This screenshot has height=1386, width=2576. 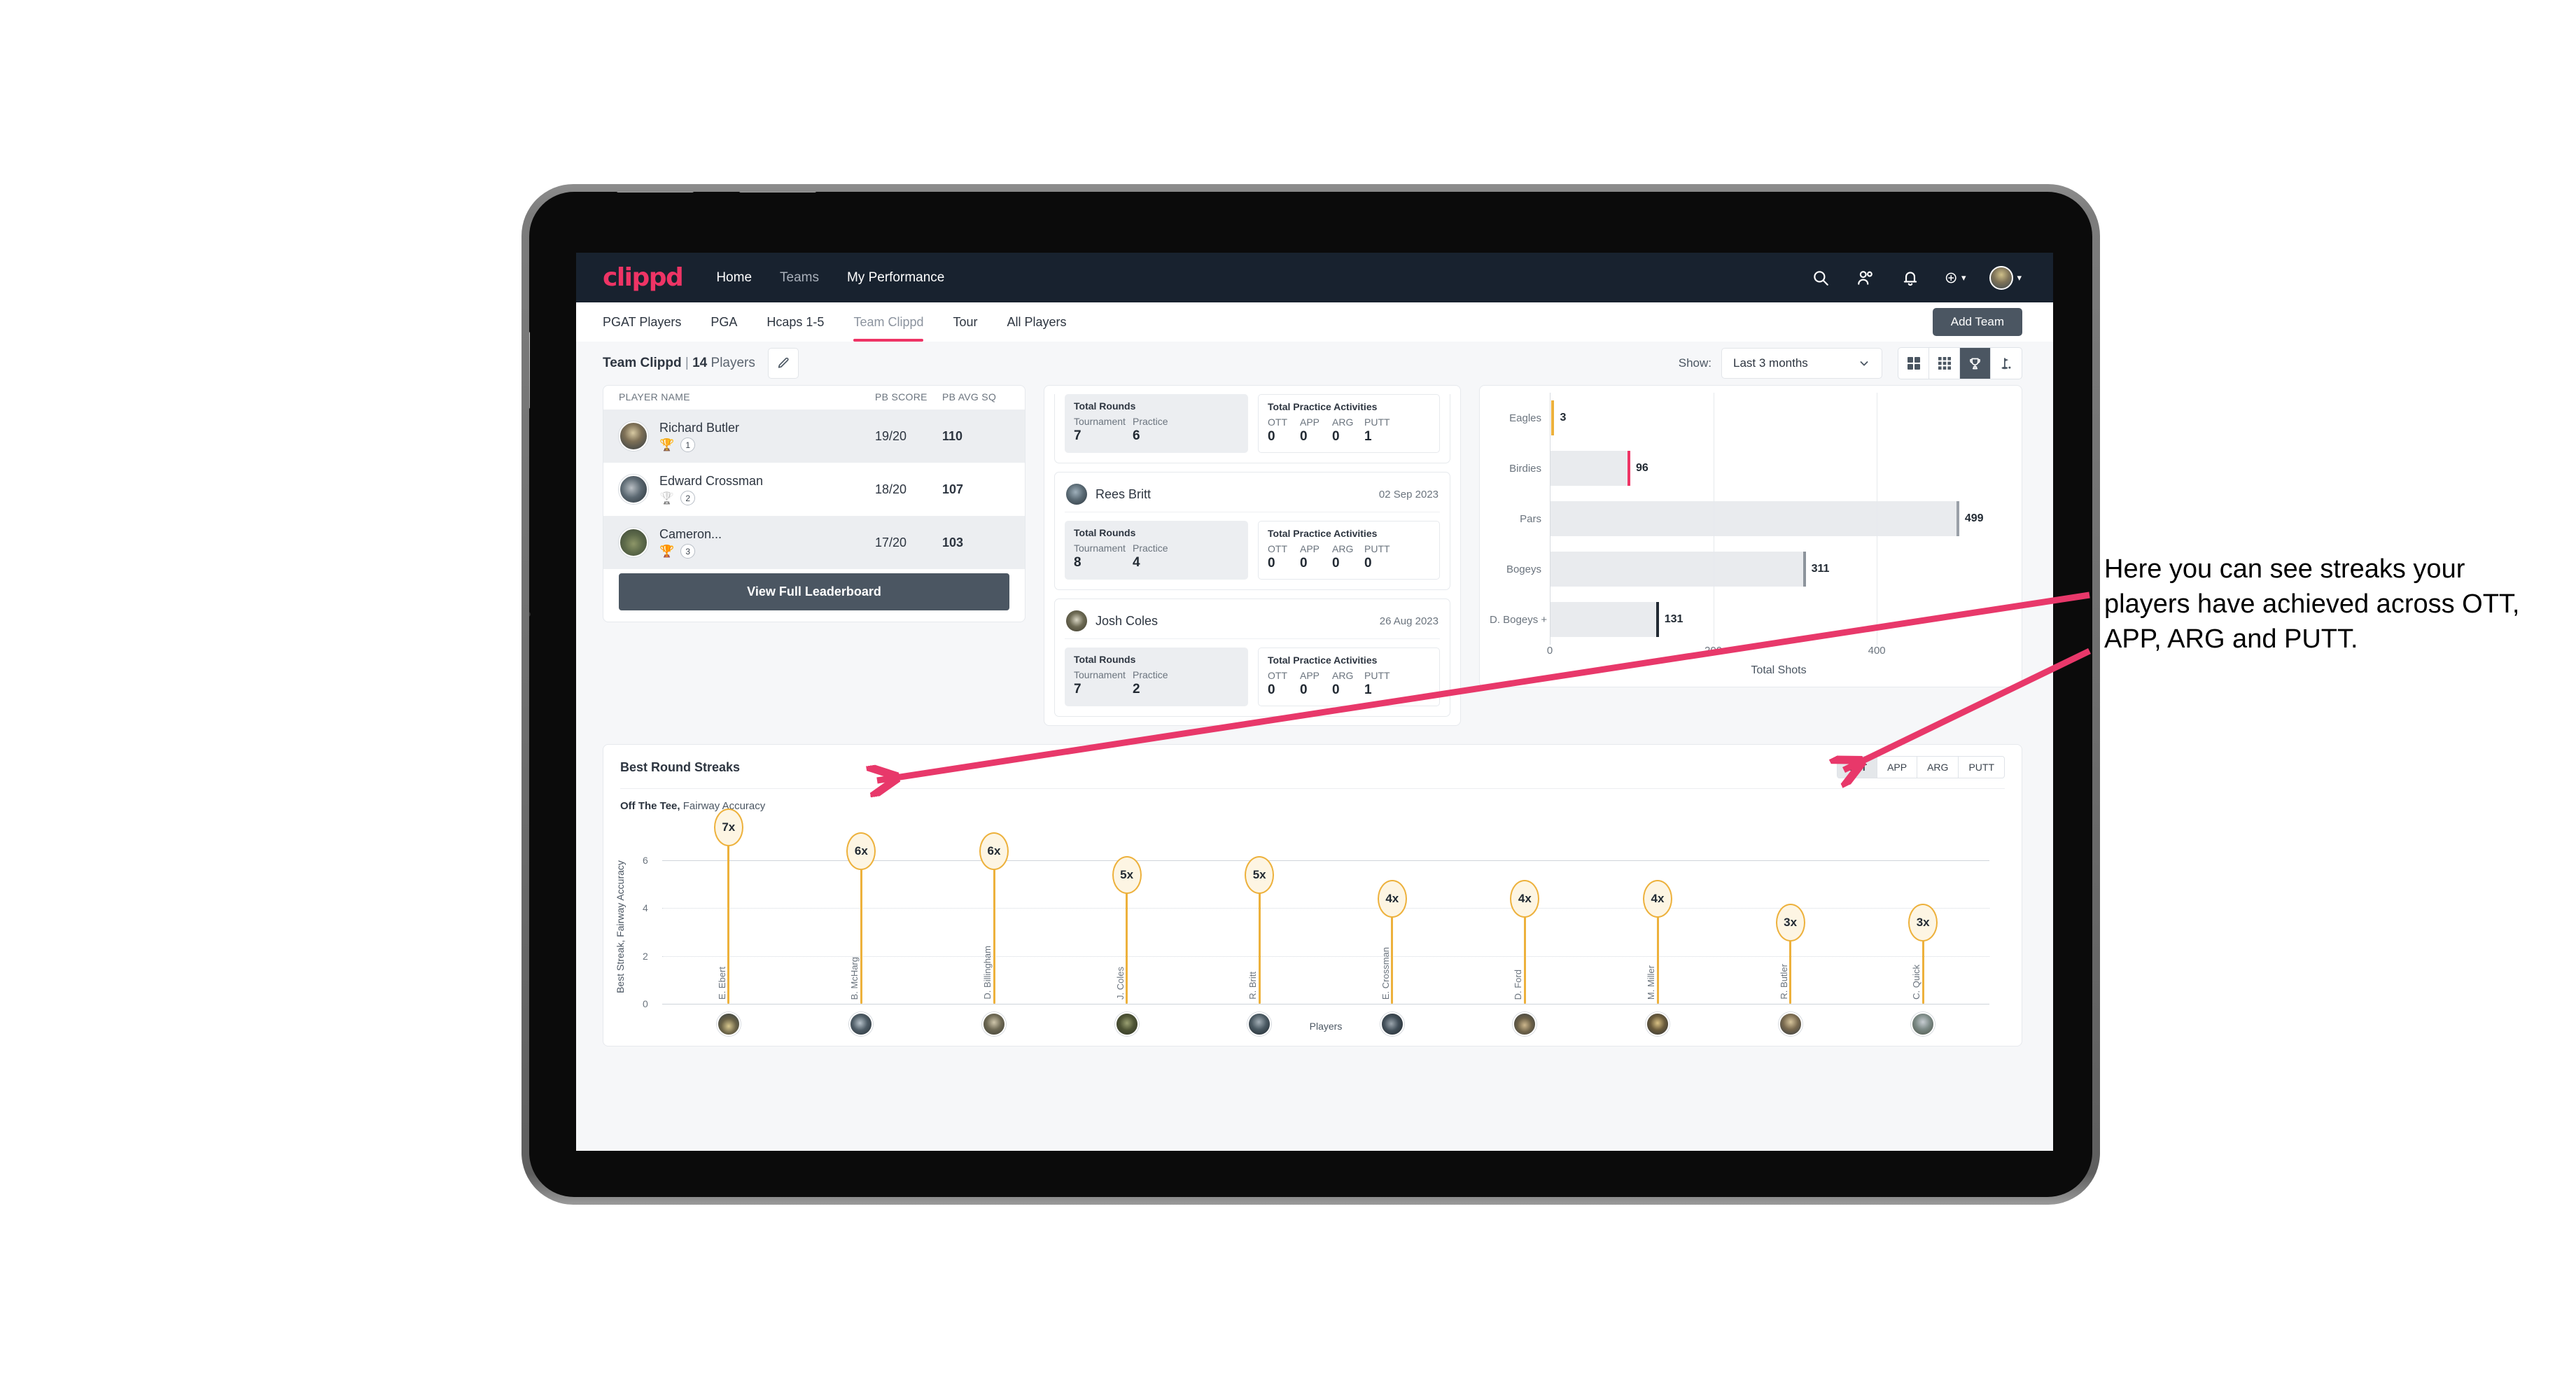 What do you see at coordinates (723, 322) in the screenshot?
I see `tab-pga: PGA` at bounding box center [723, 322].